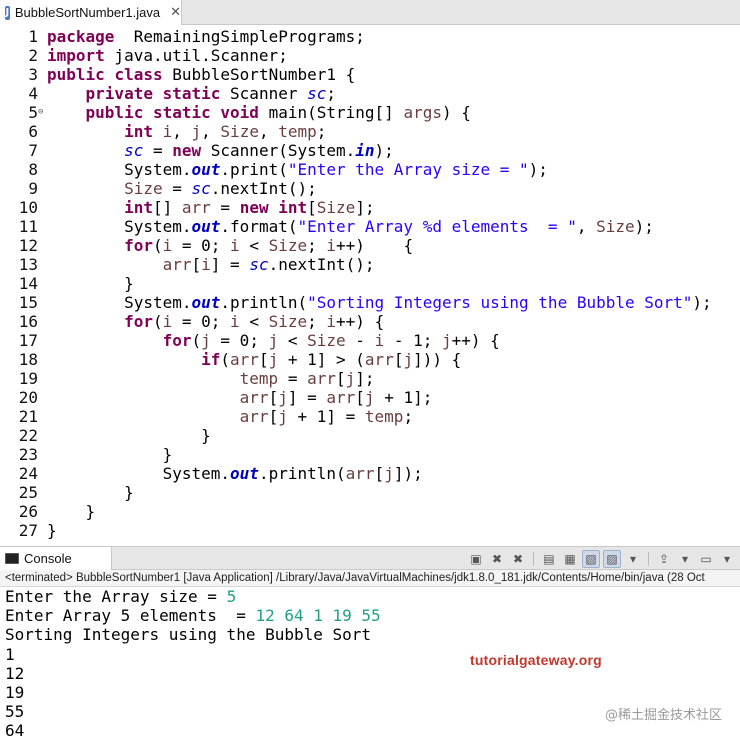  I want to click on code-token: temp, so click(384, 416).